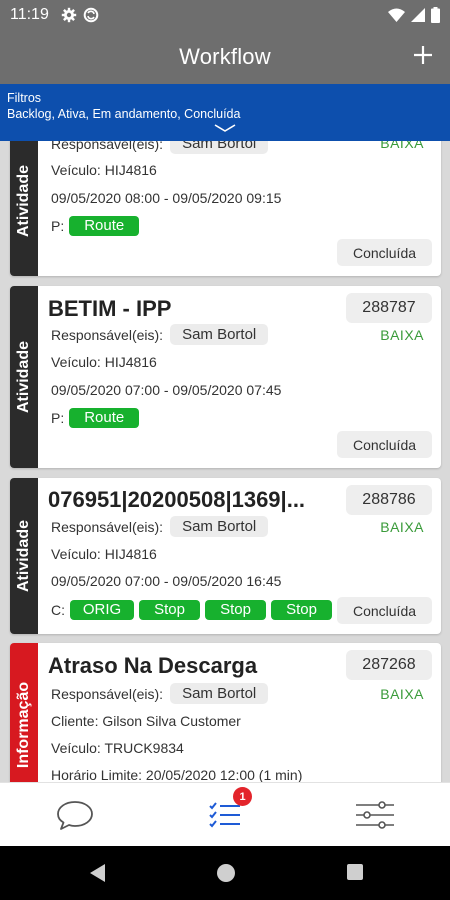  I want to click on filter-sliders-icon, so click(375, 815).